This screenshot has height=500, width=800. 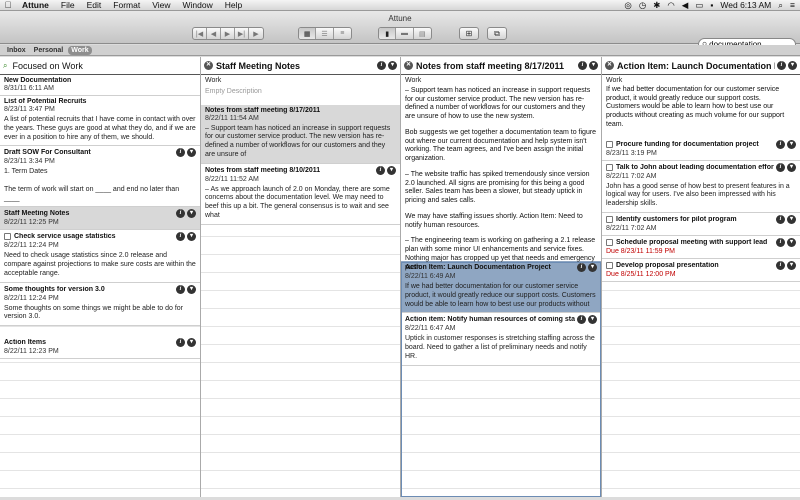 What do you see at coordinates (68, 5) in the screenshot?
I see `menu-file: File` at bounding box center [68, 5].